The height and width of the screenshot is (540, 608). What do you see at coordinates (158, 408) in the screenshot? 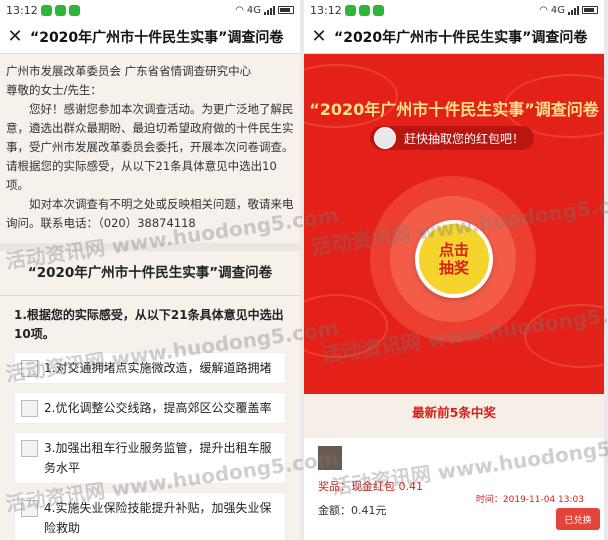
I see `option-label: 2.优化调整公交线路，提高郊区公交覆盖率` at bounding box center [158, 408].